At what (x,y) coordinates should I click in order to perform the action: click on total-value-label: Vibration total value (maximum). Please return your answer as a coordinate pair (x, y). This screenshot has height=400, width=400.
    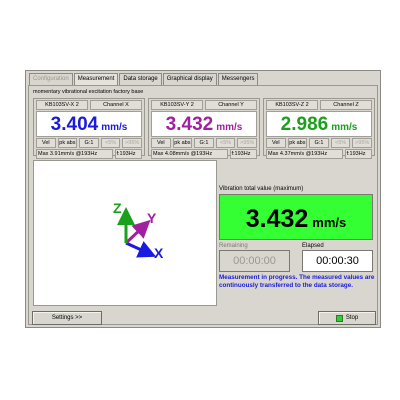
    Looking at the image, I should click on (261, 189).